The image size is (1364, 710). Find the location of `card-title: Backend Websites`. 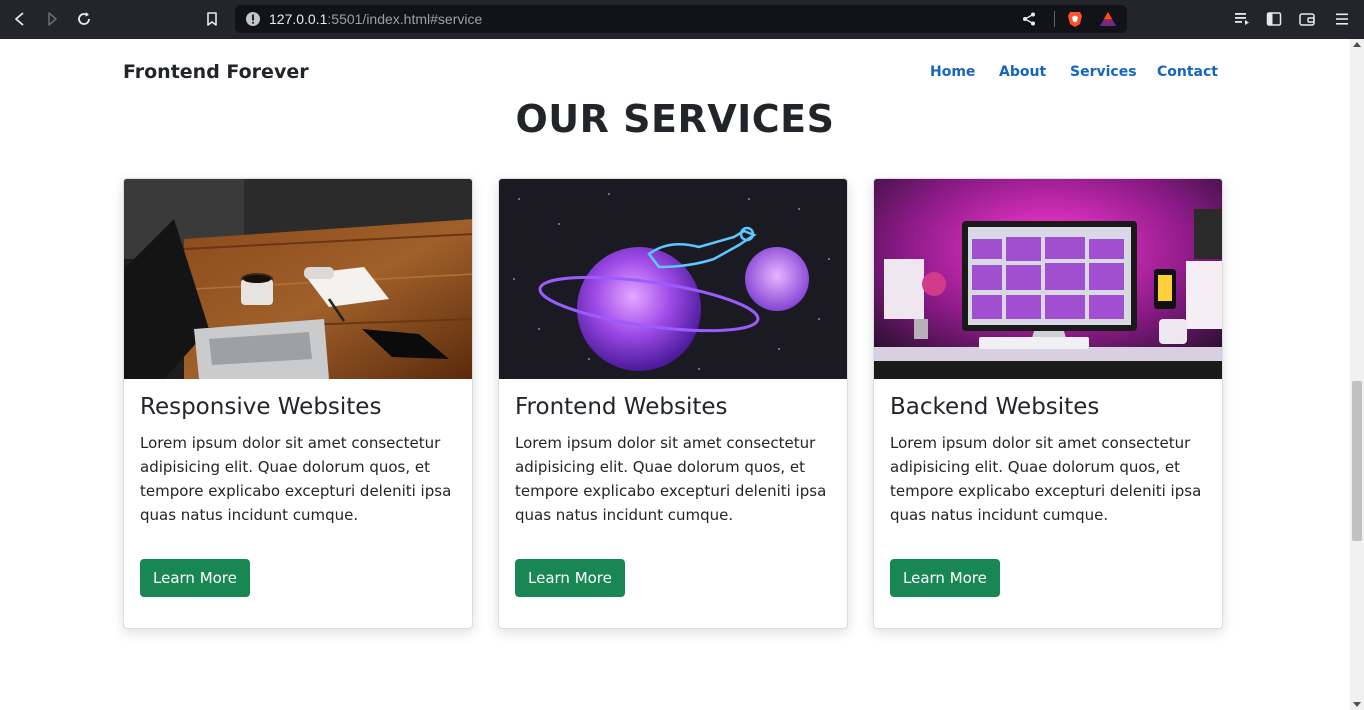

card-title: Backend Websites is located at coordinates (995, 407).